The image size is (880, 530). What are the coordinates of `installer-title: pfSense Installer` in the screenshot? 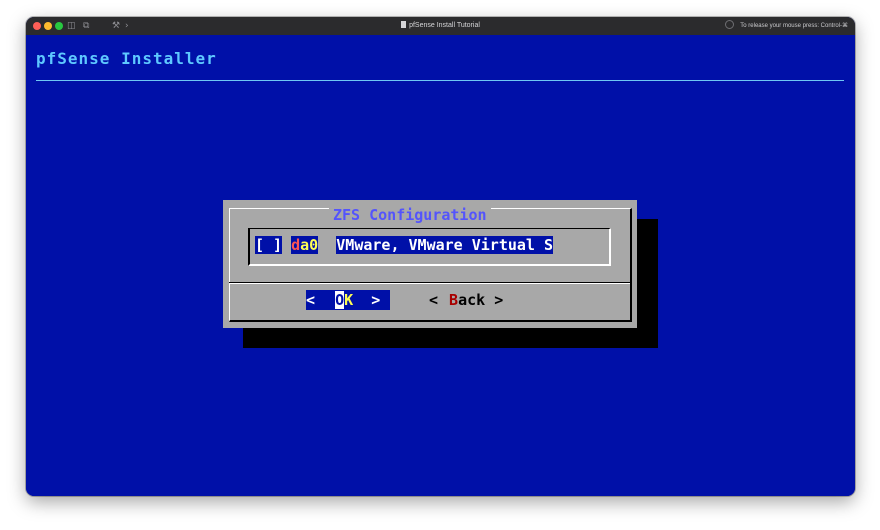 It's located at (126, 58).